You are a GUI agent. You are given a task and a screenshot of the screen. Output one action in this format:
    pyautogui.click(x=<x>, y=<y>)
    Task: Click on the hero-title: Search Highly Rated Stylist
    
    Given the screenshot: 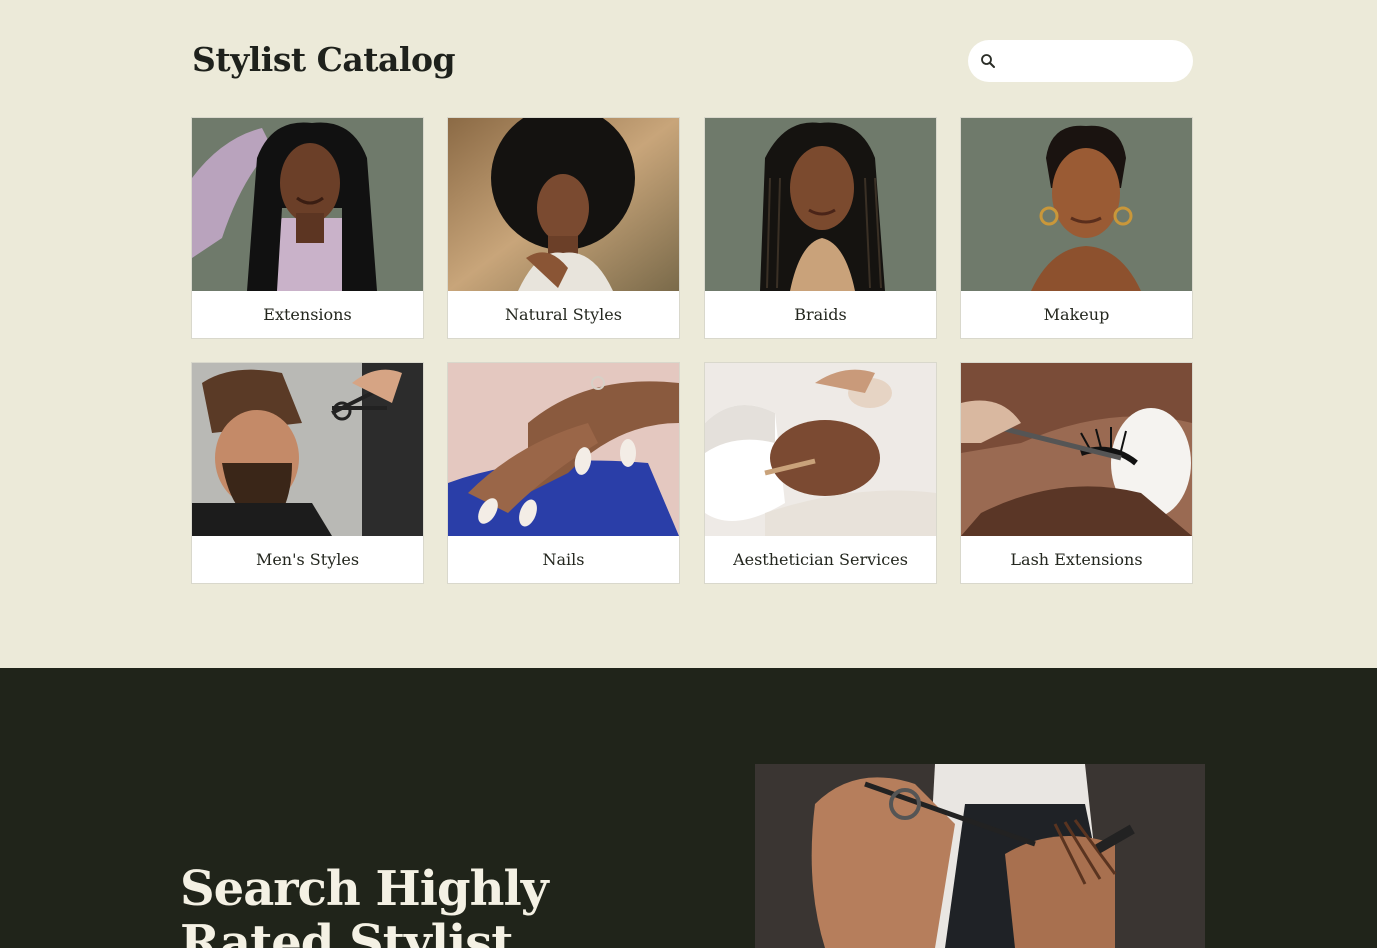 What is the action you would take?
    pyautogui.click(x=364, y=904)
    